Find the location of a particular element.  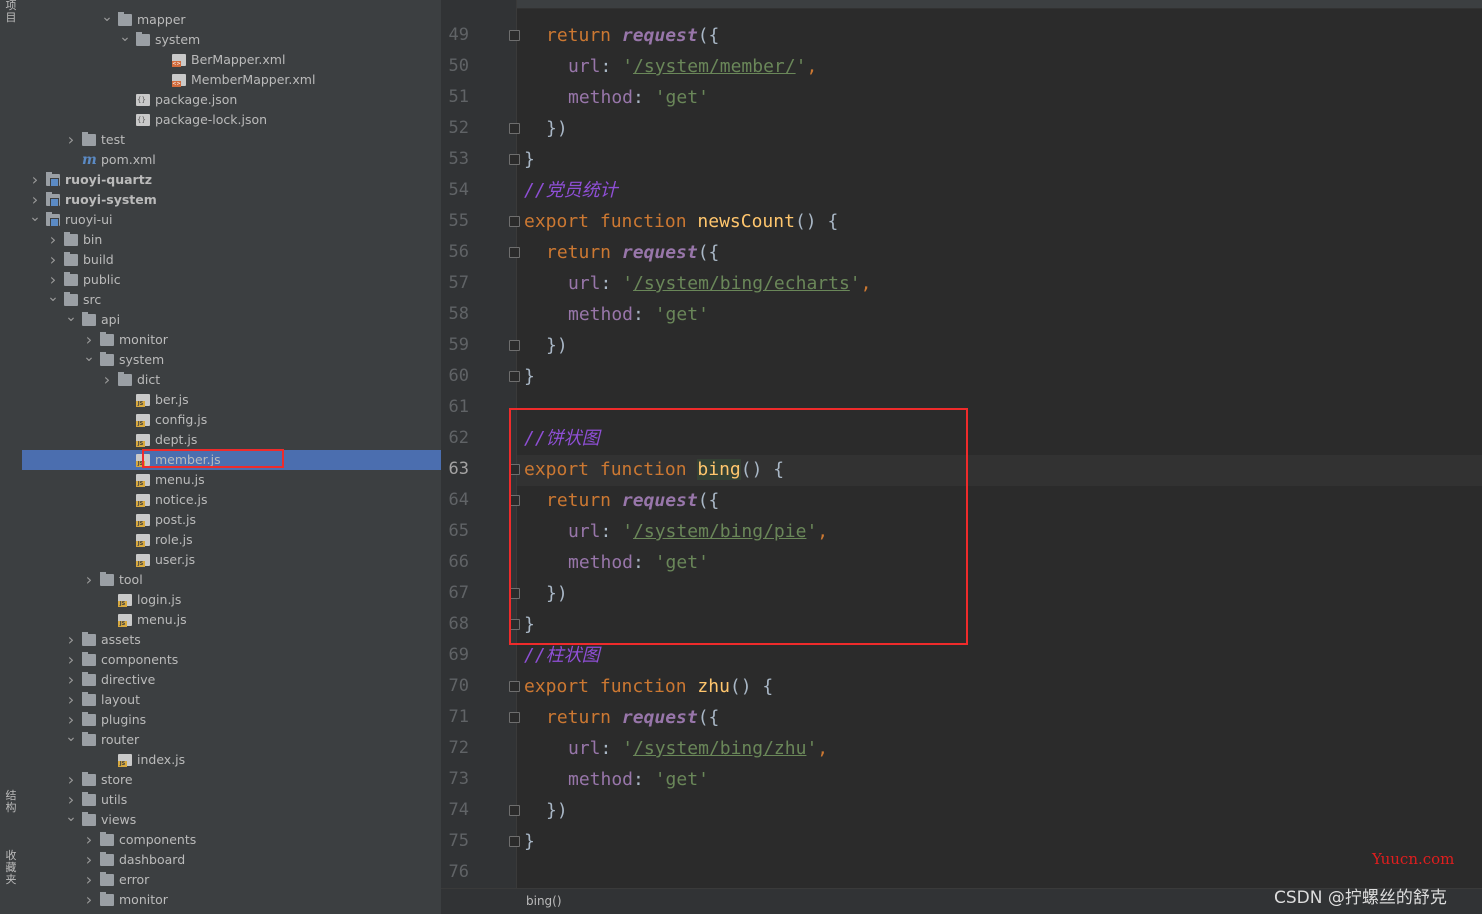

tree-item-ber-js: ber.js is located at coordinates (231, 400).